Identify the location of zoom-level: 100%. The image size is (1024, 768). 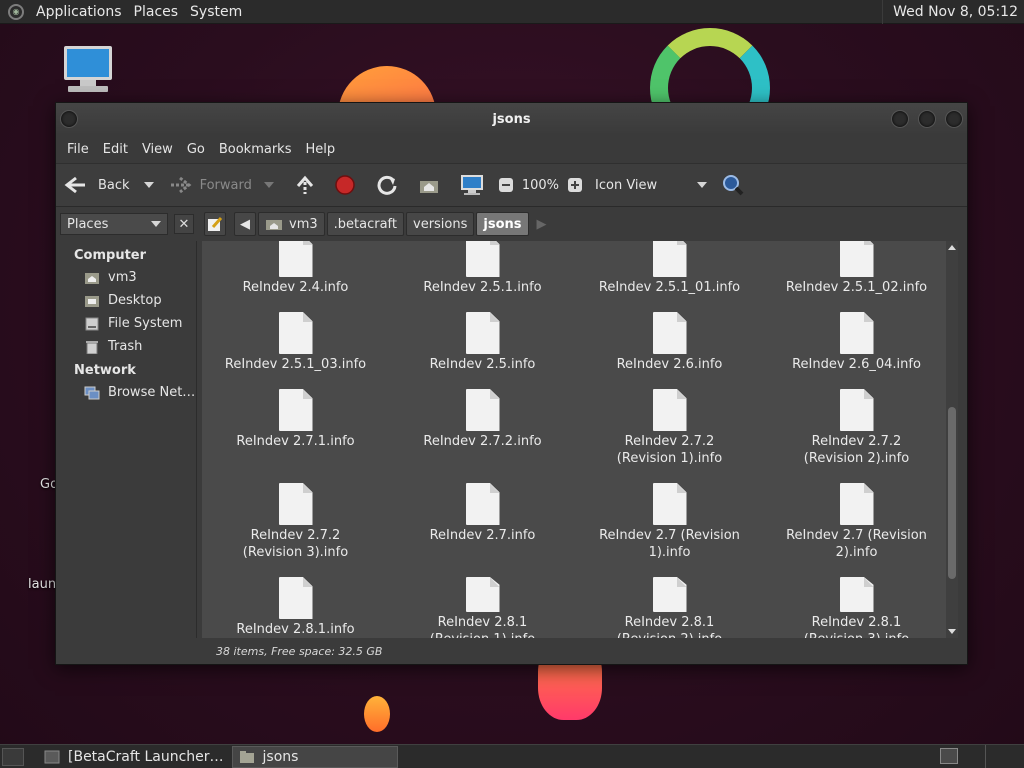
(540, 185).